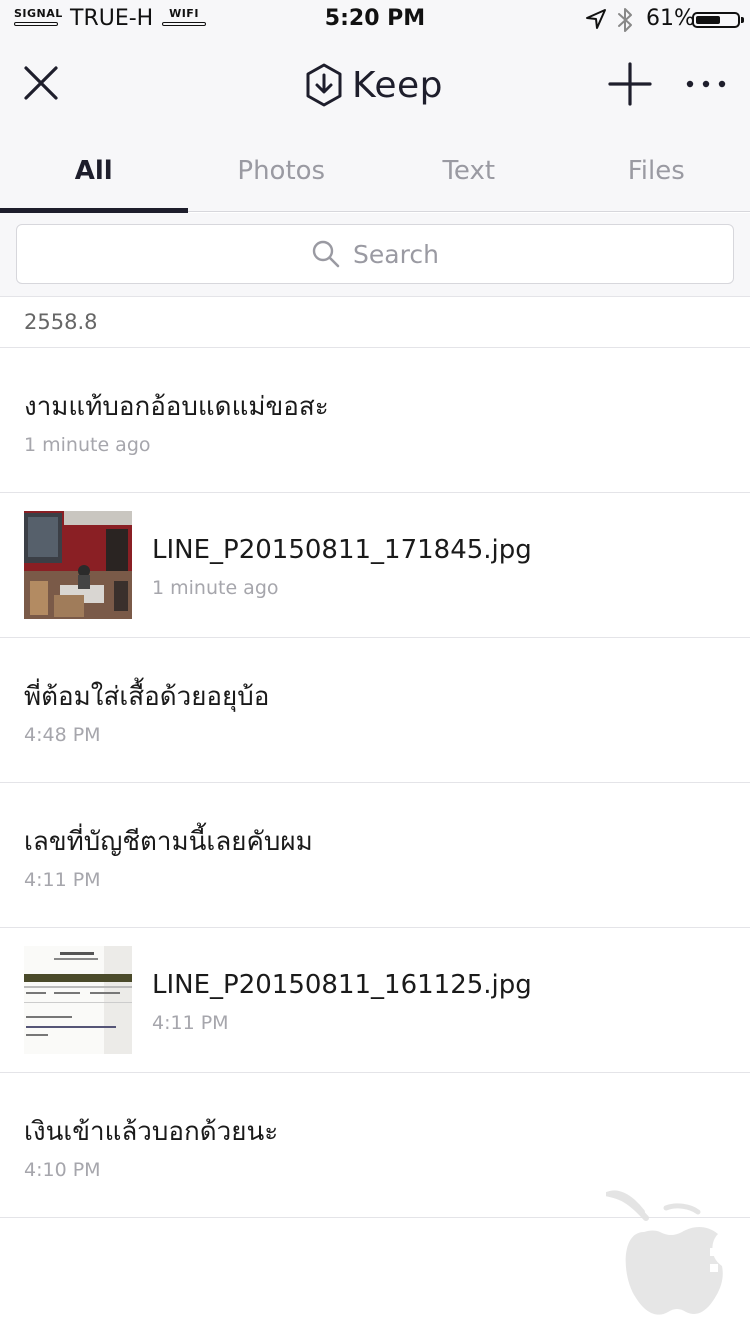 Image resolution: width=750 pixels, height=1334 pixels. Describe the element at coordinates (342, 985) in the screenshot. I see `item-title: LINE_P20150811_161125.jpg` at that location.